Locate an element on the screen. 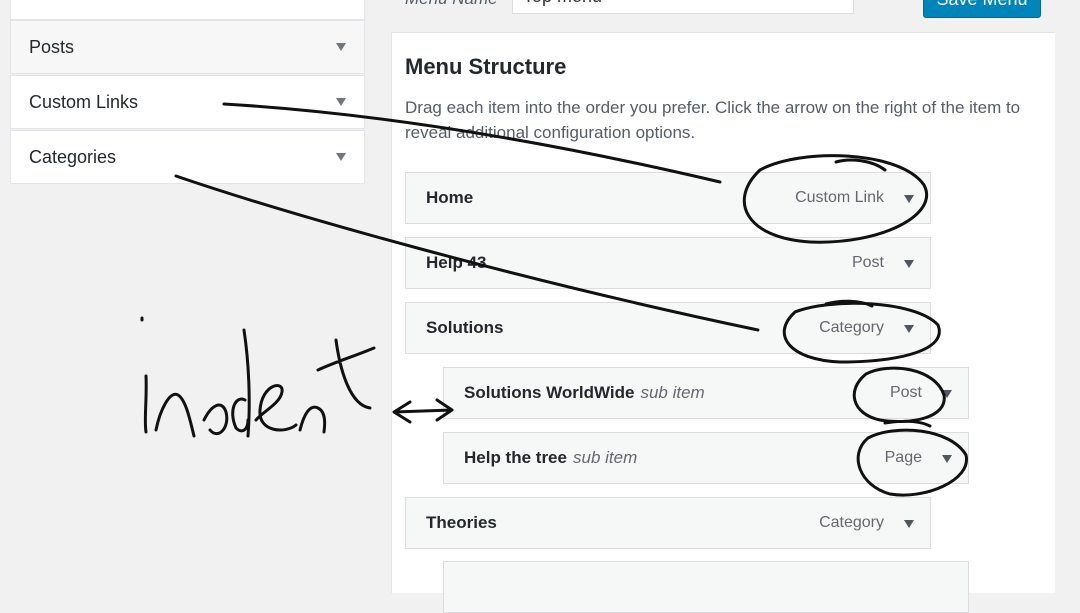 The image size is (1080, 613). menu-item-title-text: Solutions WorldWide is located at coordinates (549, 392).